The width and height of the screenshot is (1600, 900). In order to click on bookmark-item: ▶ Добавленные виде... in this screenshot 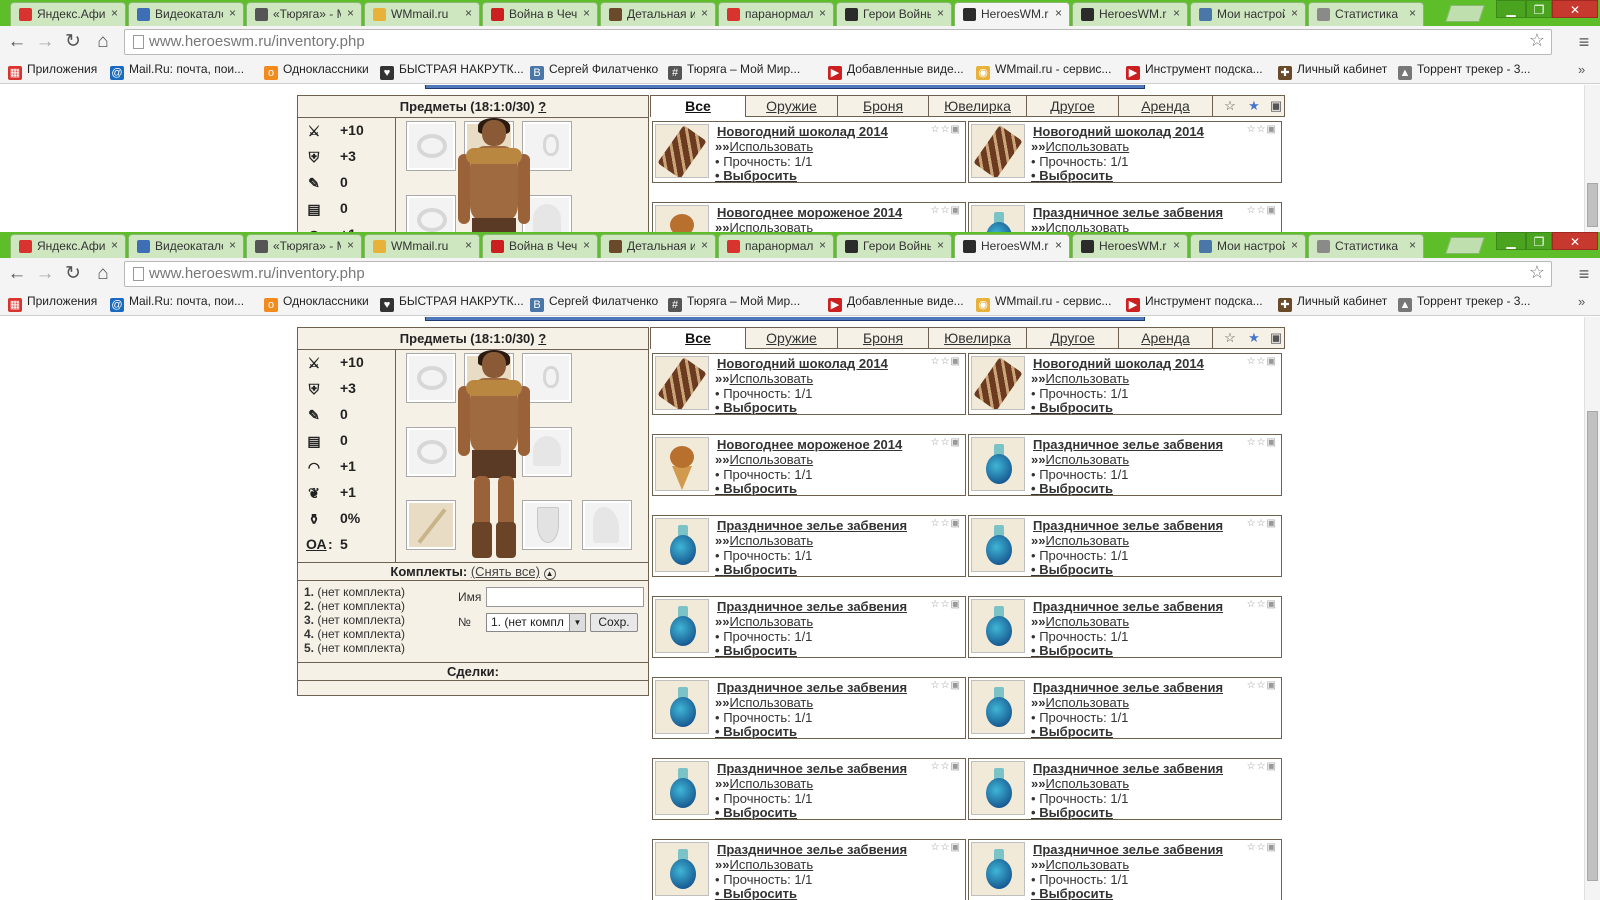, I will do `click(896, 71)`.